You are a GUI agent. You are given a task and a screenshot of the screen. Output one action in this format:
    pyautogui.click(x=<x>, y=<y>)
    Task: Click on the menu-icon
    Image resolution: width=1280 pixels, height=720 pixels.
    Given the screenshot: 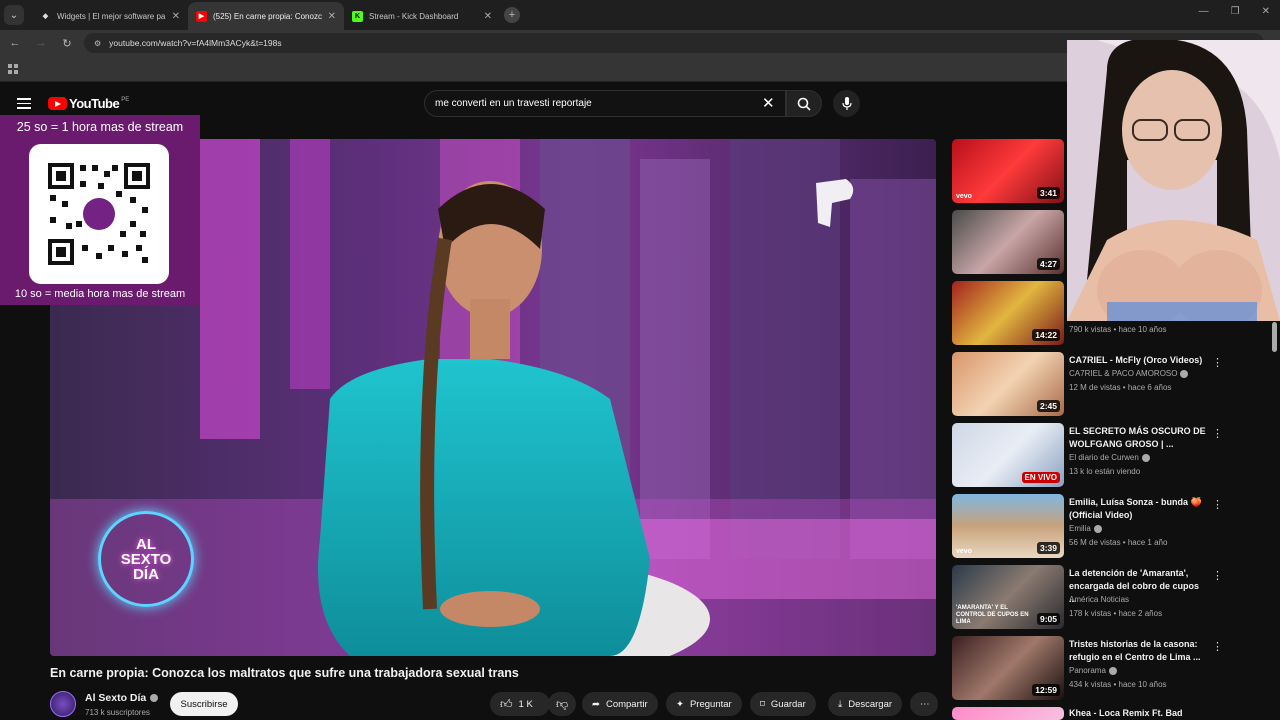 What is the action you would take?
    pyautogui.click(x=24, y=103)
    